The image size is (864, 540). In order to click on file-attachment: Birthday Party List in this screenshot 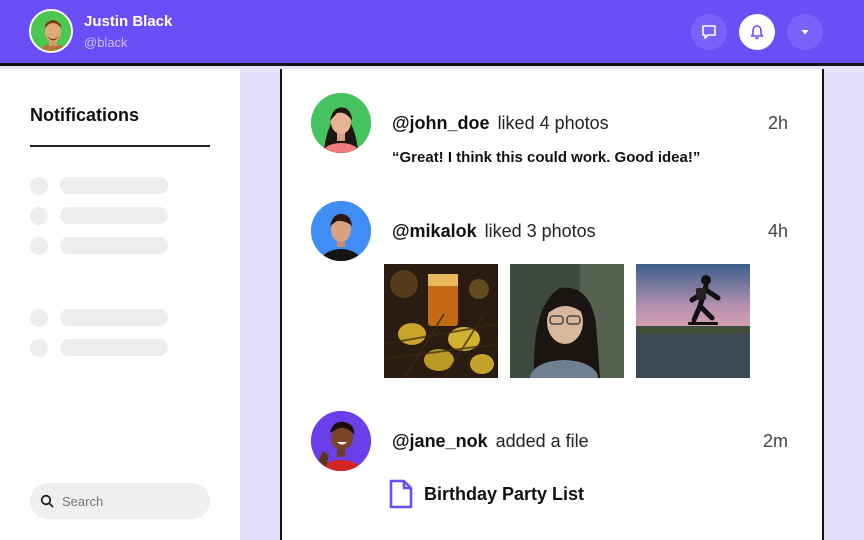, I will do `click(486, 494)`.